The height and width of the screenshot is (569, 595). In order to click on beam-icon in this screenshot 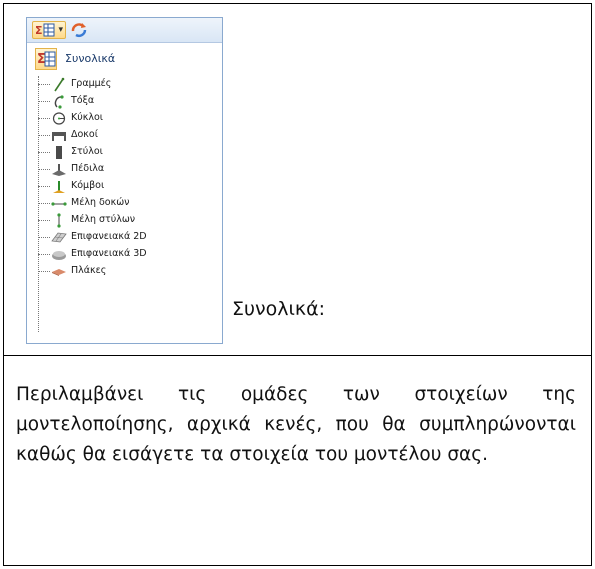, I will do `click(59, 136)`.